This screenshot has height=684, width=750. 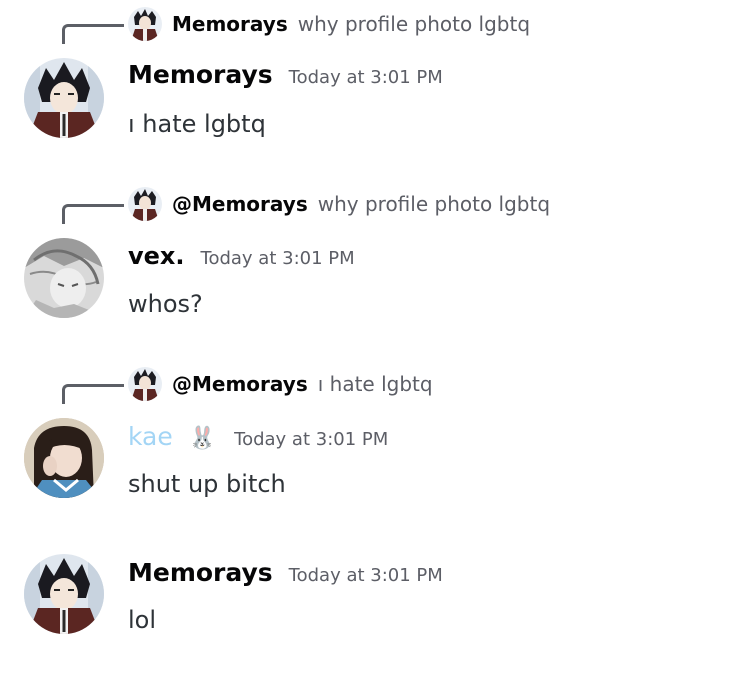 I want to click on message-header: vex. Today at 3:01 PM, so click(x=241, y=256).